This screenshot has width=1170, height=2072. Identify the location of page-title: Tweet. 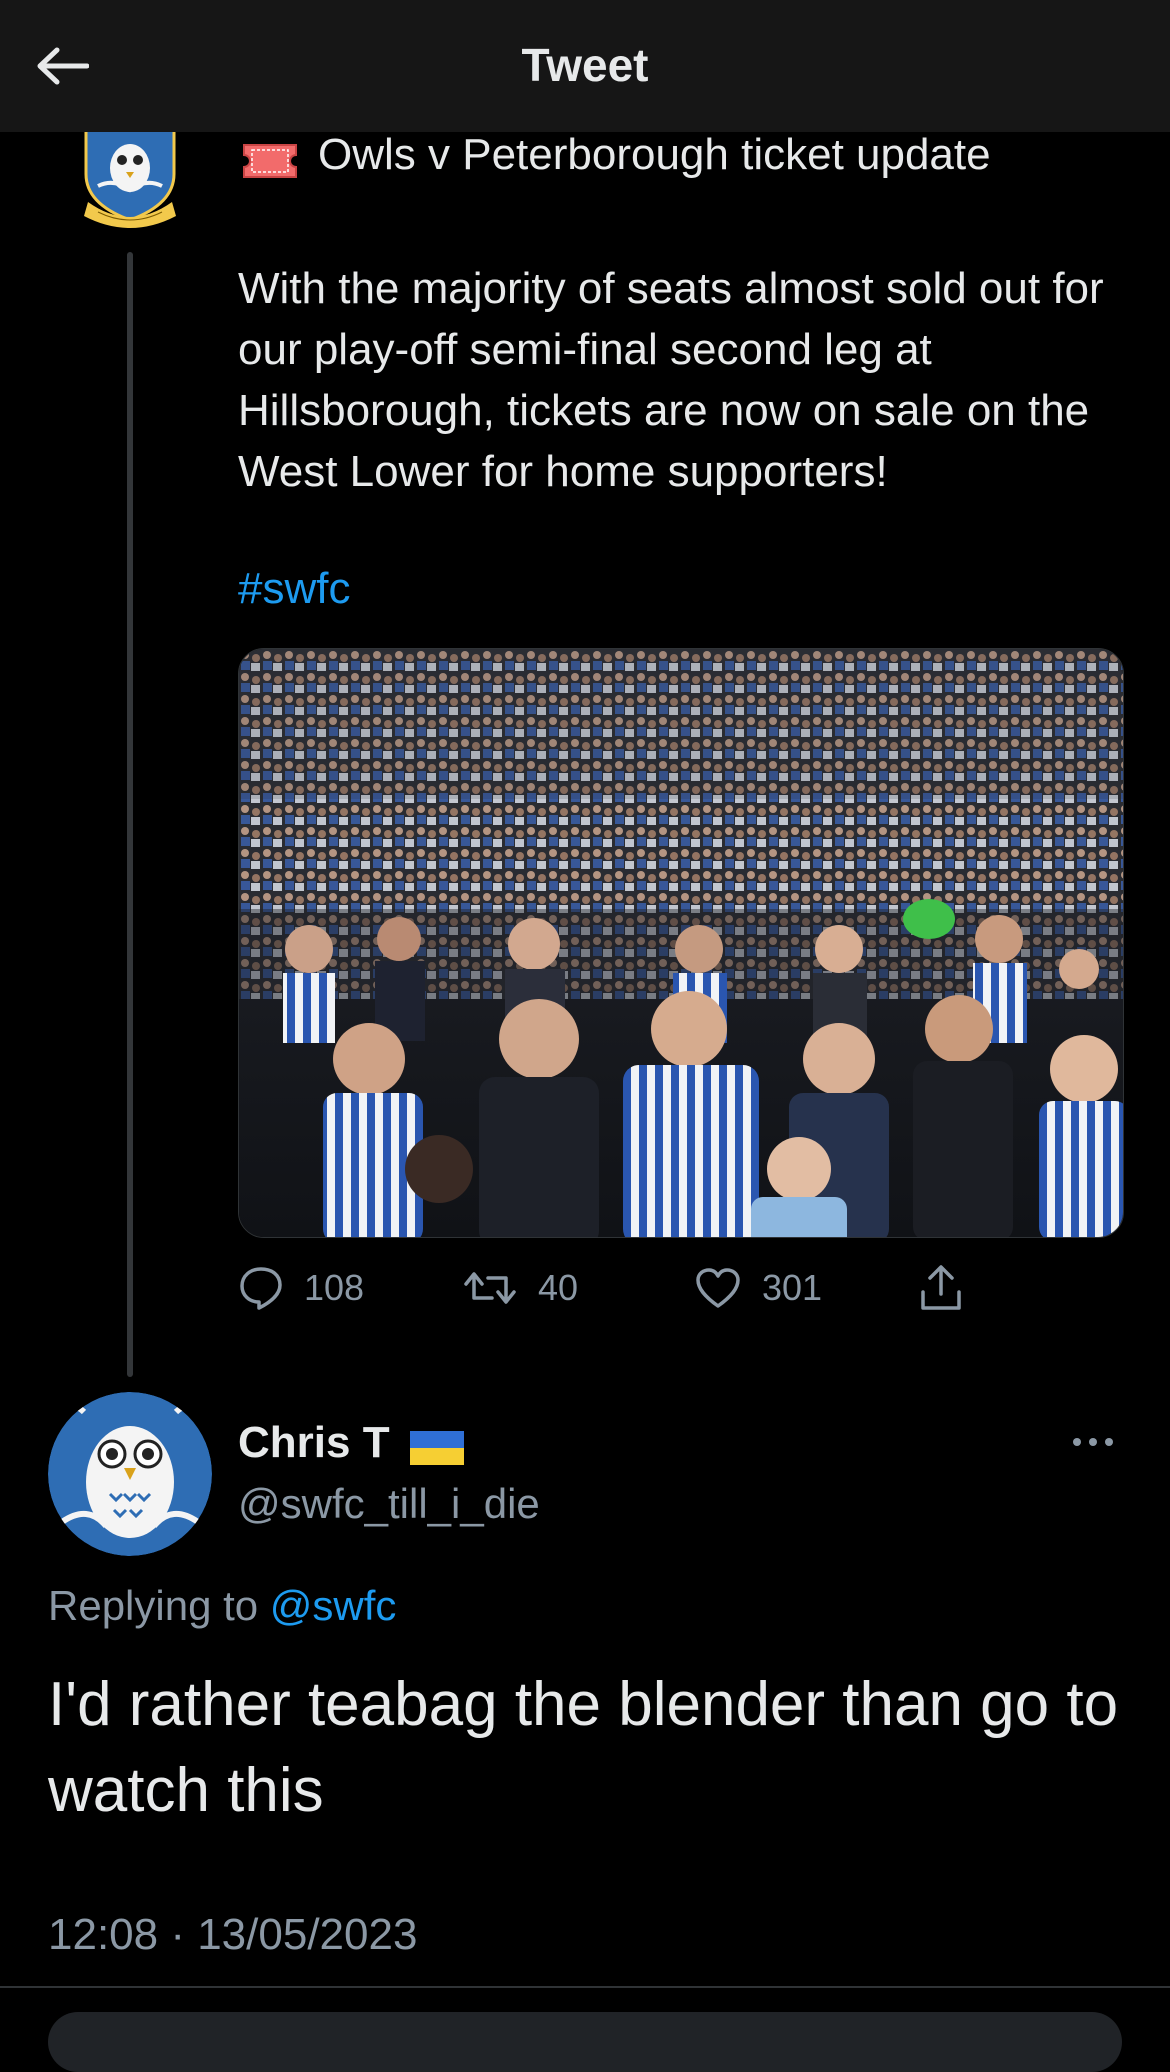
(585, 65).